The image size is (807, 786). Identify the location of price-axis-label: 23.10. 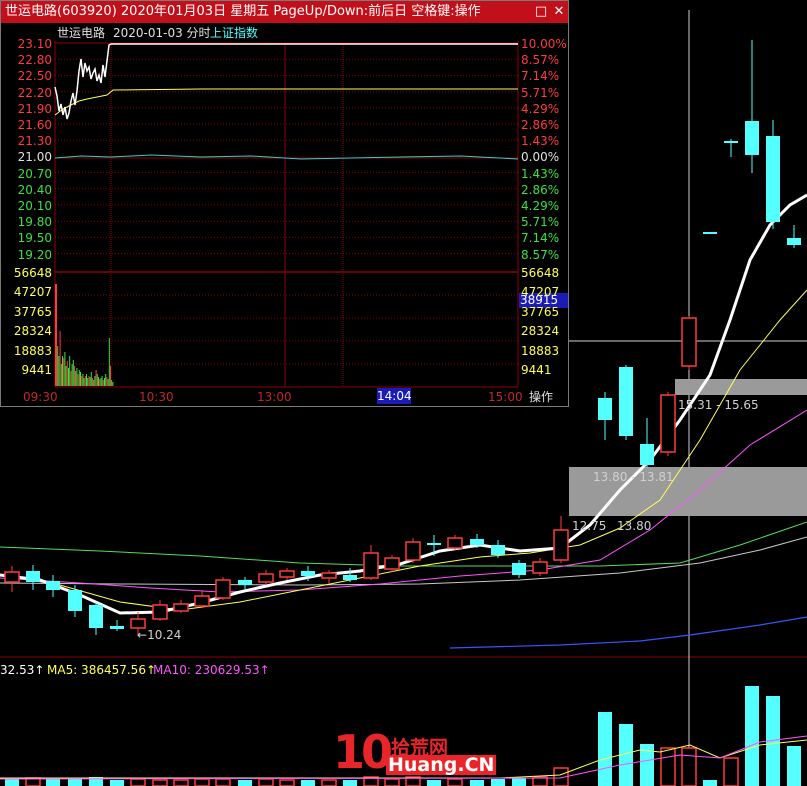
(34, 44).